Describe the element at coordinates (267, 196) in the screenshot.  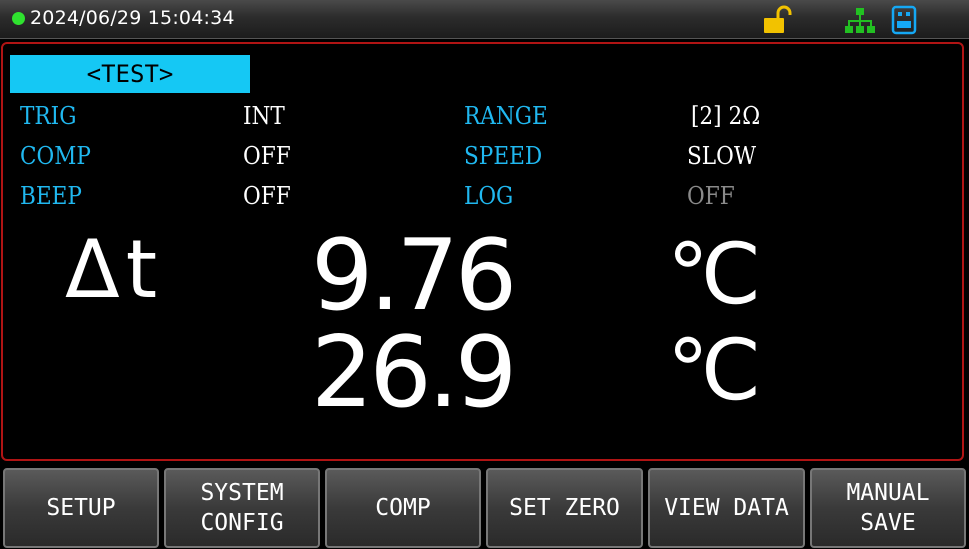
I see `beep-value: OFF` at that location.